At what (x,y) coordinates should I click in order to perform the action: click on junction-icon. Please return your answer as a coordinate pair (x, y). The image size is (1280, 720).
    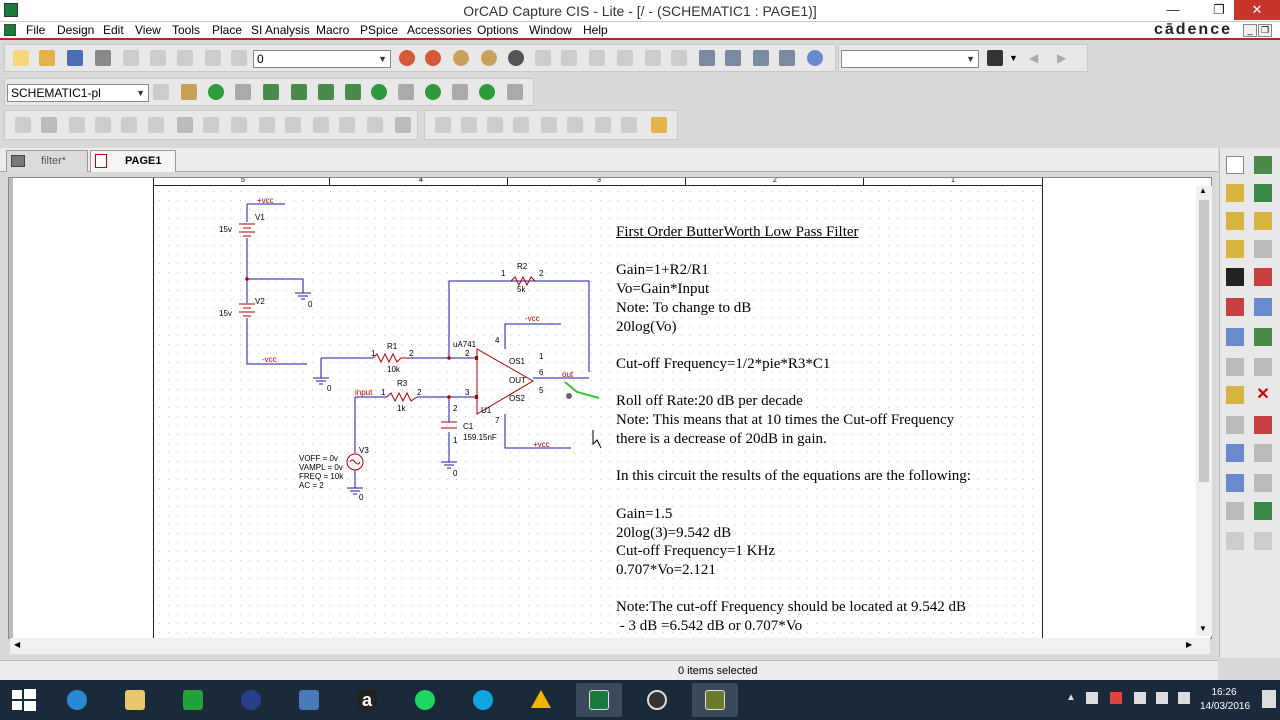
    Looking at the image, I should click on (1263, 277).